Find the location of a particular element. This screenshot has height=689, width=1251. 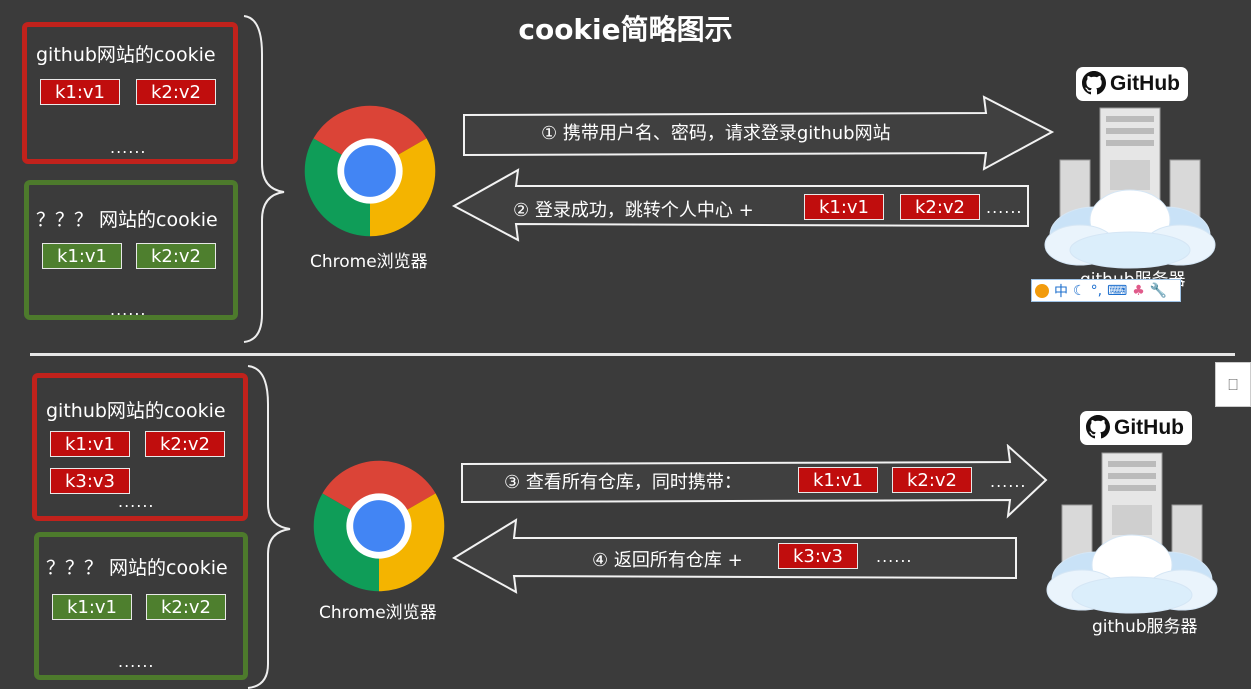

shirt-icon: ♣ is located at coordinates (1138, 291).